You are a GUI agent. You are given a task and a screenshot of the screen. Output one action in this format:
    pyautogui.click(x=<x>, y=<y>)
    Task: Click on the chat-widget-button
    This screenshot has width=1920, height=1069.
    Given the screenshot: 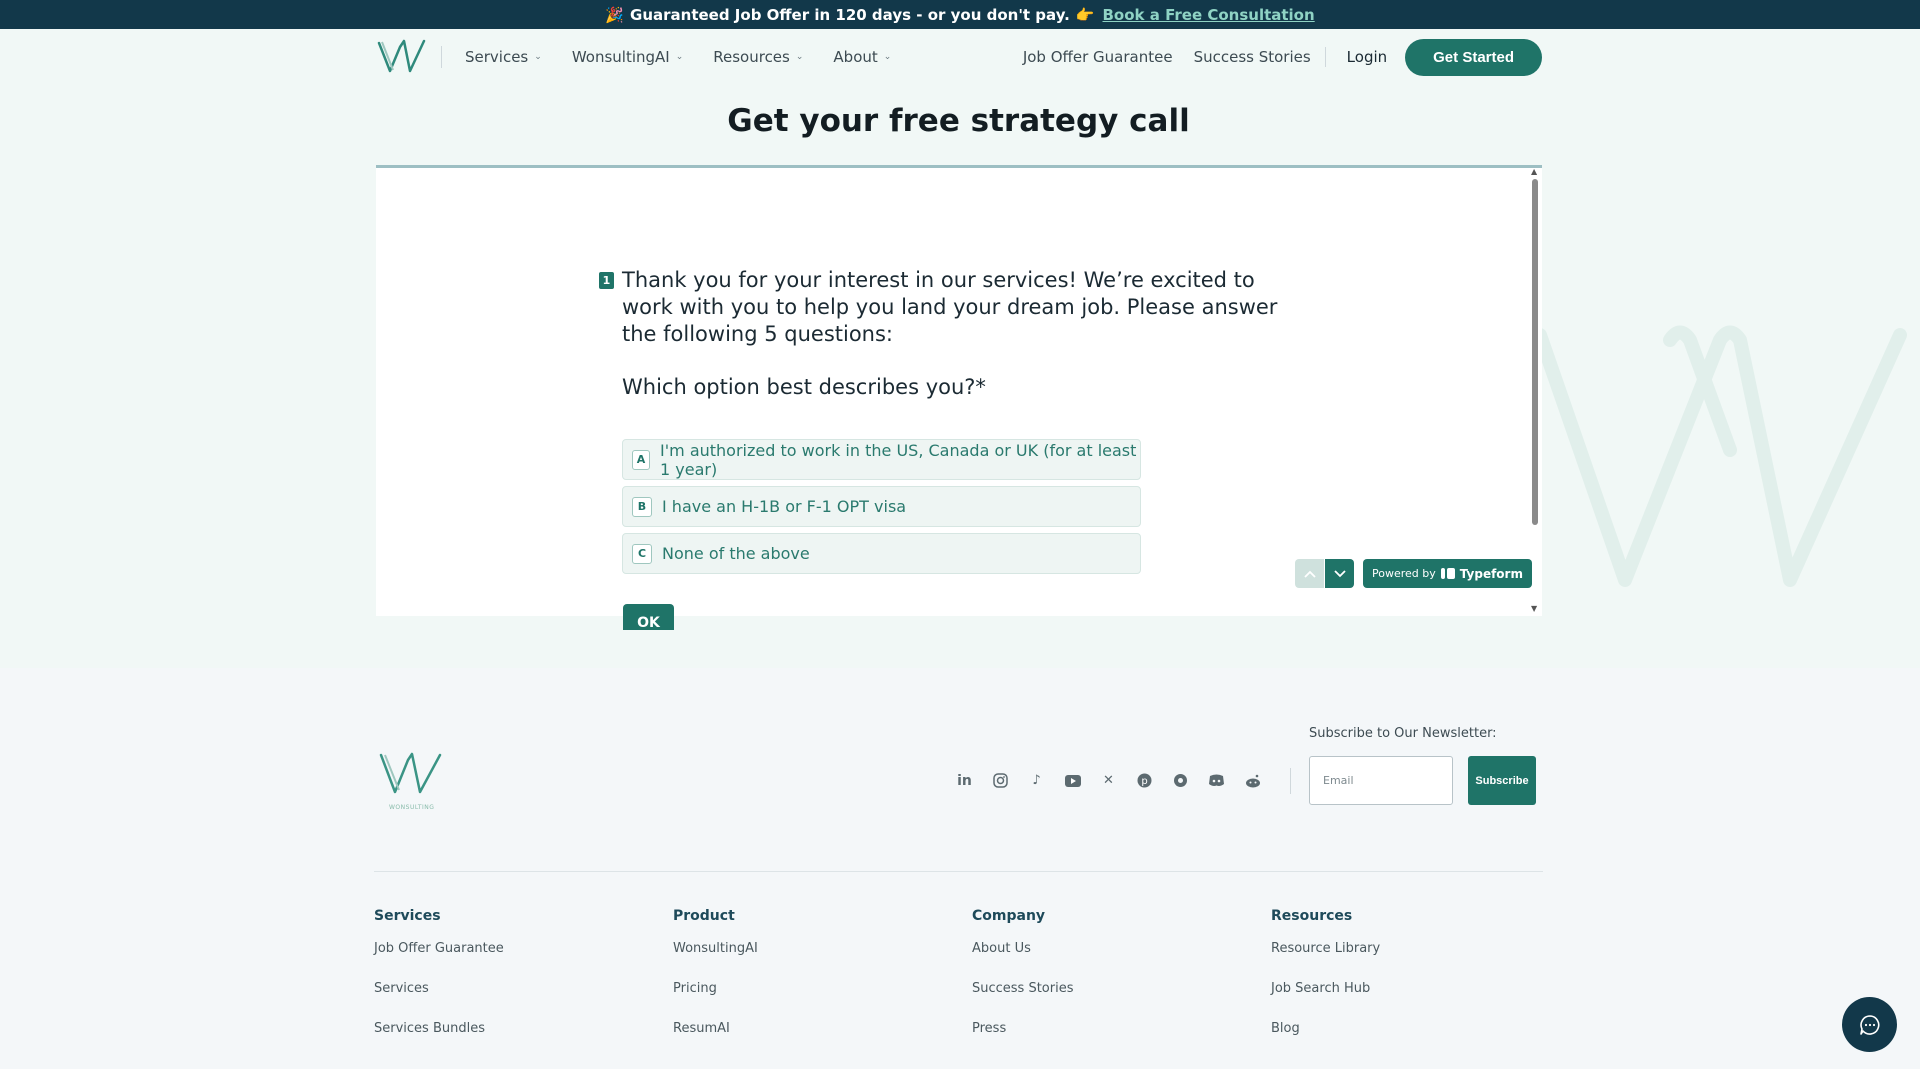 What is the action you would take?
    pyautogui.click(x=1869, y=1024)
    